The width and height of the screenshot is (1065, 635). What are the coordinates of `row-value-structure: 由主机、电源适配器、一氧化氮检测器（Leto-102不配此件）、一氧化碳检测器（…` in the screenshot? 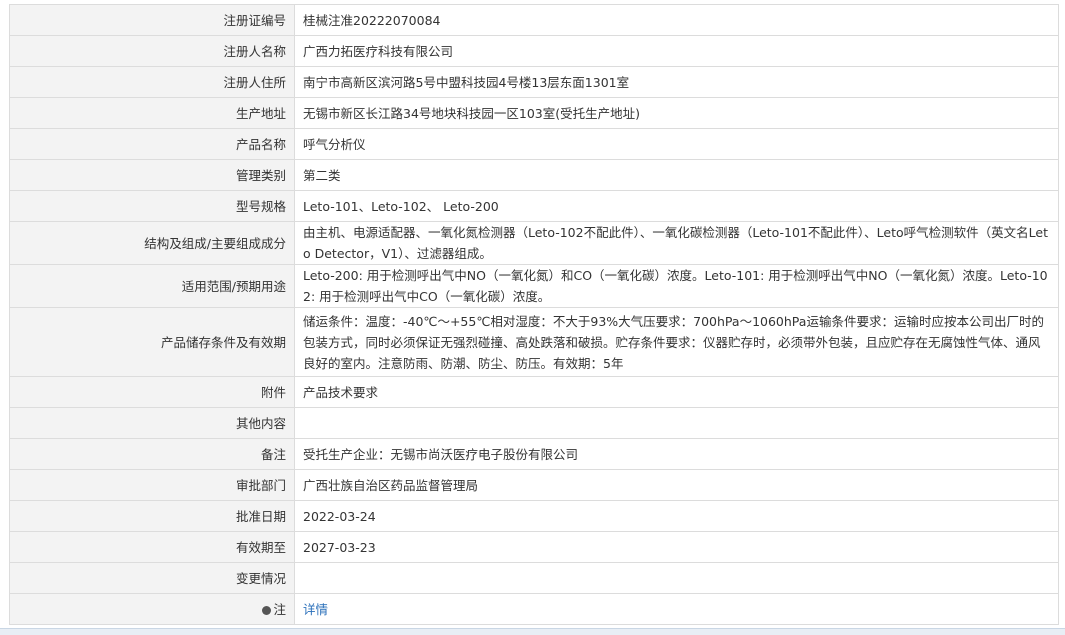 It's located at (676, 243).